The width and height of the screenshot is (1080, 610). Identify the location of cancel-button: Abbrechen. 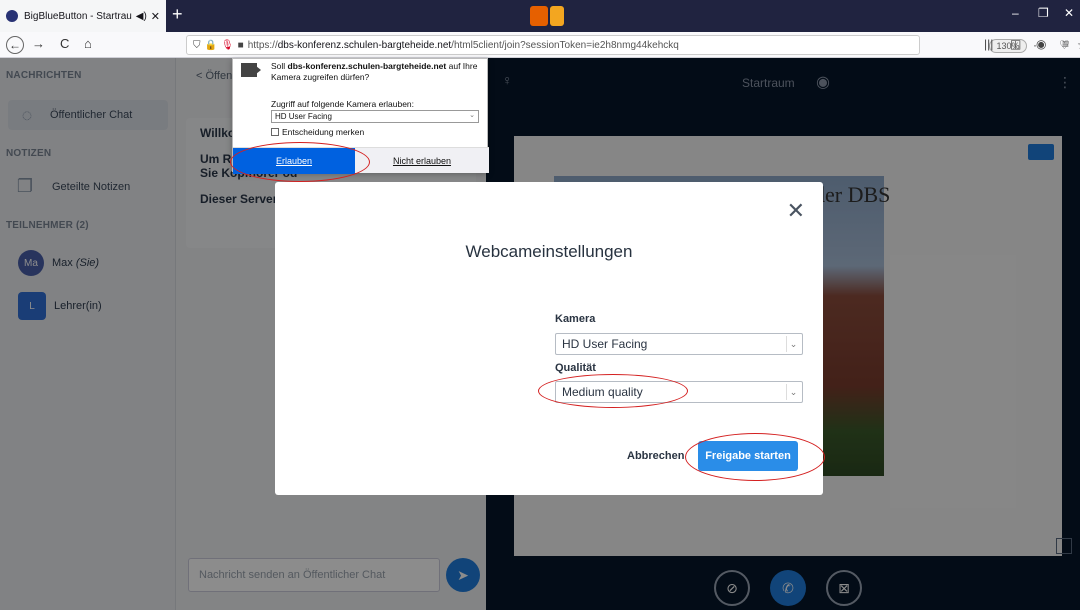
(655, 456).